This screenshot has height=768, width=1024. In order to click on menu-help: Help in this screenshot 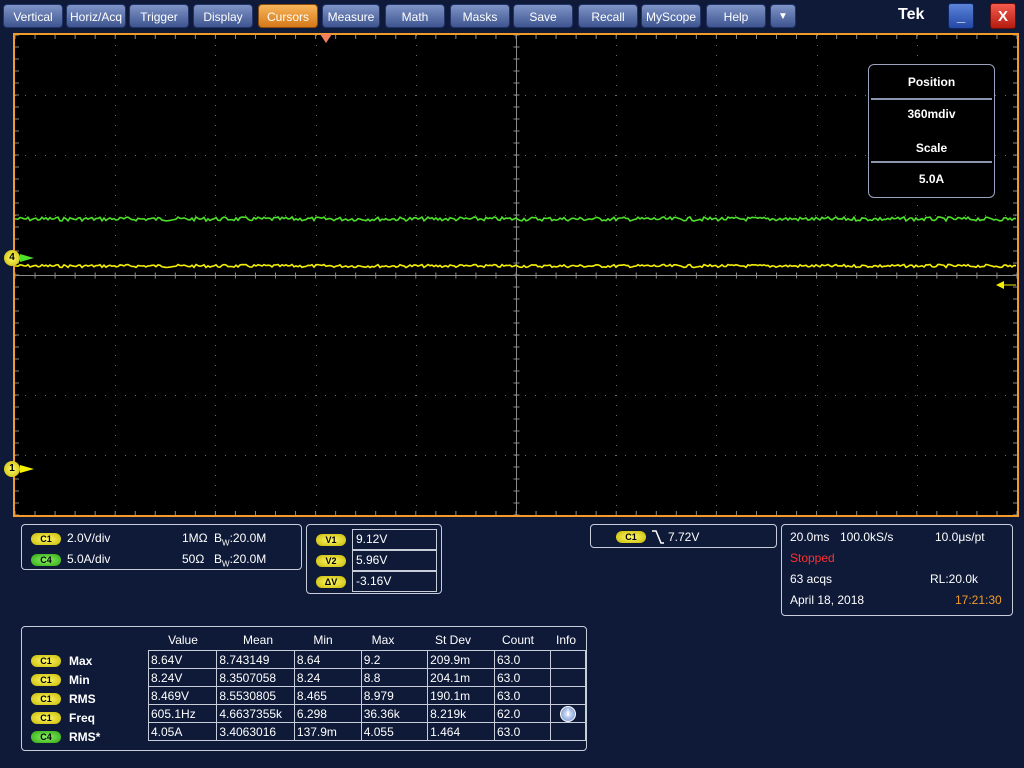, I will do `click(736, 16)`.